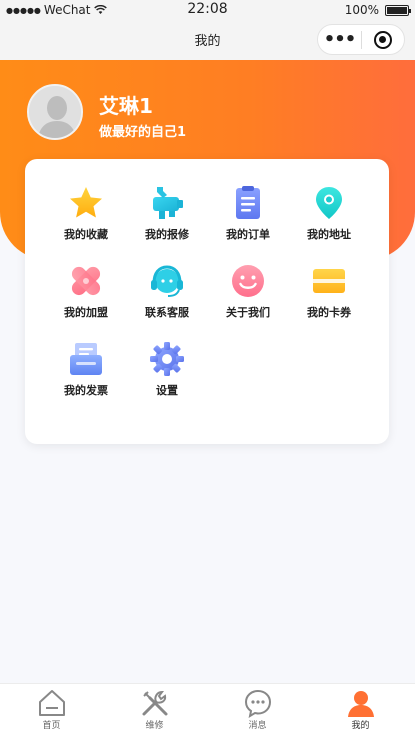 The image size is (415, 733). I want to click on menu-item-franchise: 我的加盟, so click(86, 295).